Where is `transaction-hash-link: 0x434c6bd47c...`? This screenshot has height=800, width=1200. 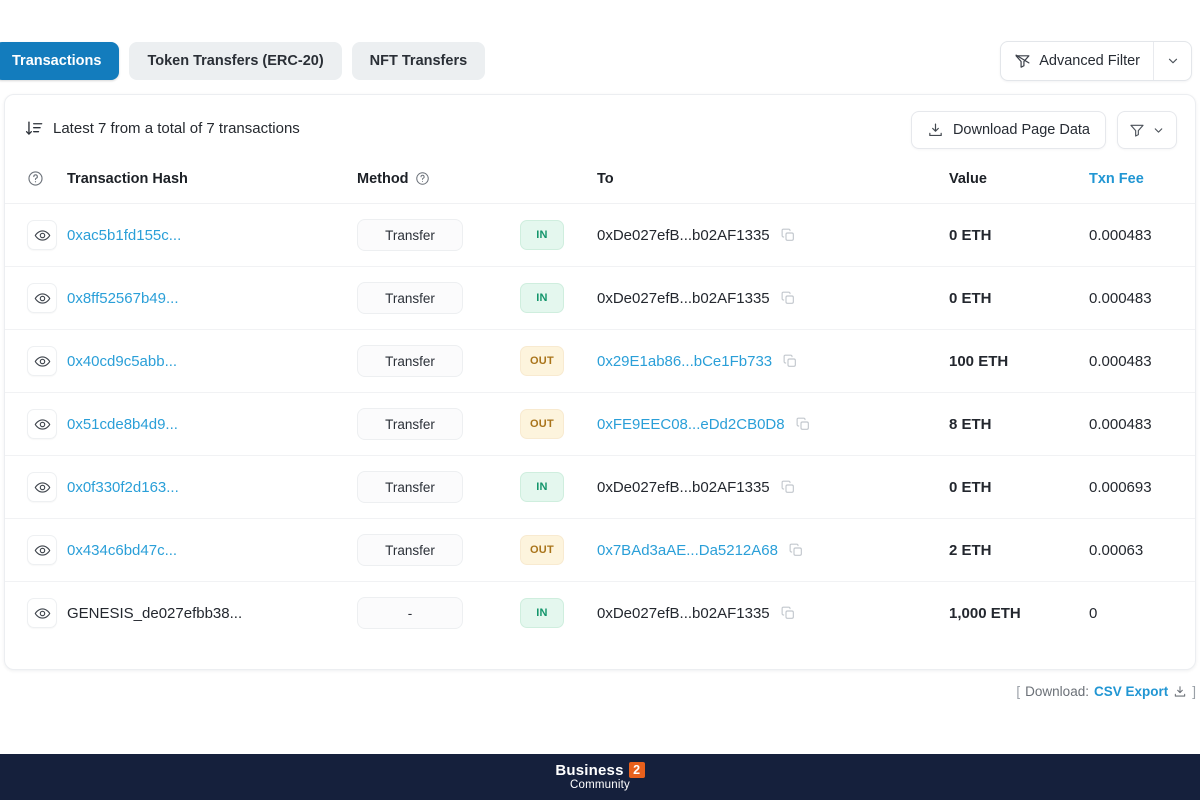
transaction-hash-link: 0x434c6bd47c... is located at coordinates (122, 550).